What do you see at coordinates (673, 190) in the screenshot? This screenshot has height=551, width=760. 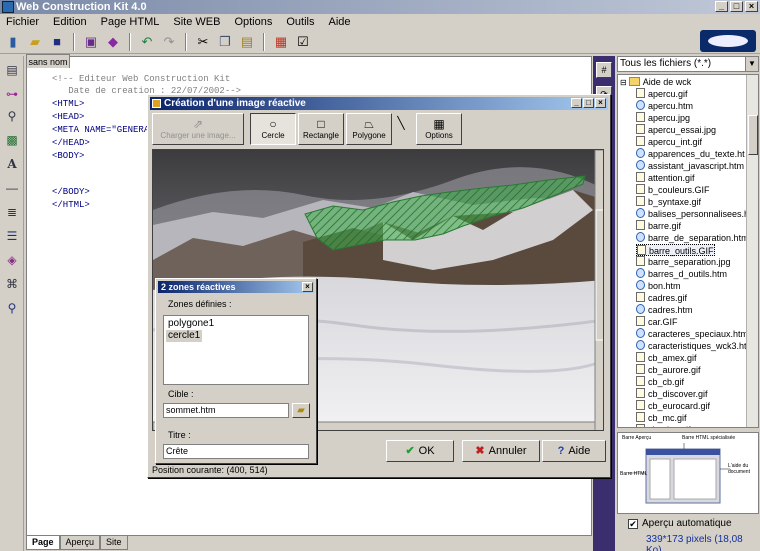 I see `file-item: b_couleurs.GIF` at bounding box center [673, 190].